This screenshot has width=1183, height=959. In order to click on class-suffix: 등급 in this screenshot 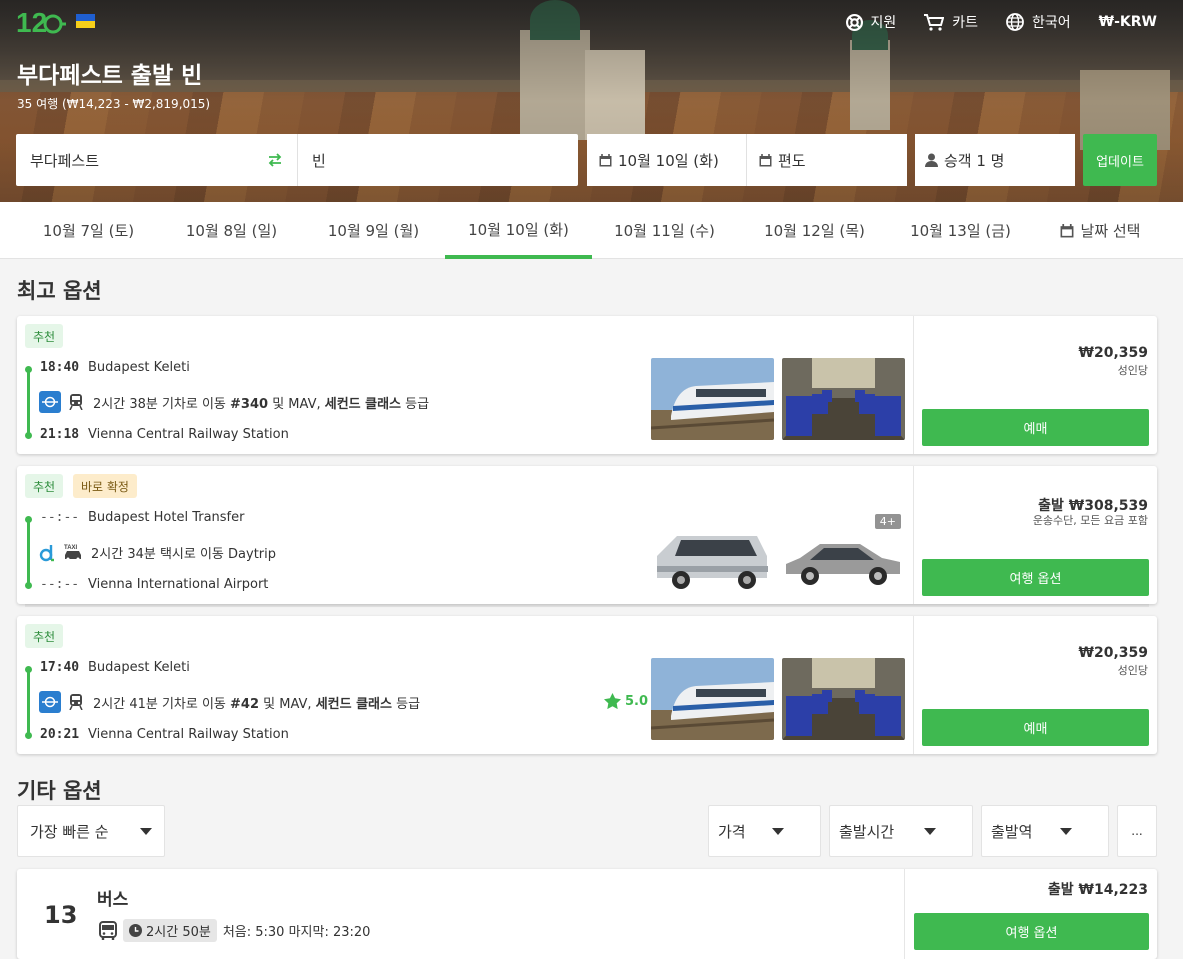, I will do `click(415, 404)`.